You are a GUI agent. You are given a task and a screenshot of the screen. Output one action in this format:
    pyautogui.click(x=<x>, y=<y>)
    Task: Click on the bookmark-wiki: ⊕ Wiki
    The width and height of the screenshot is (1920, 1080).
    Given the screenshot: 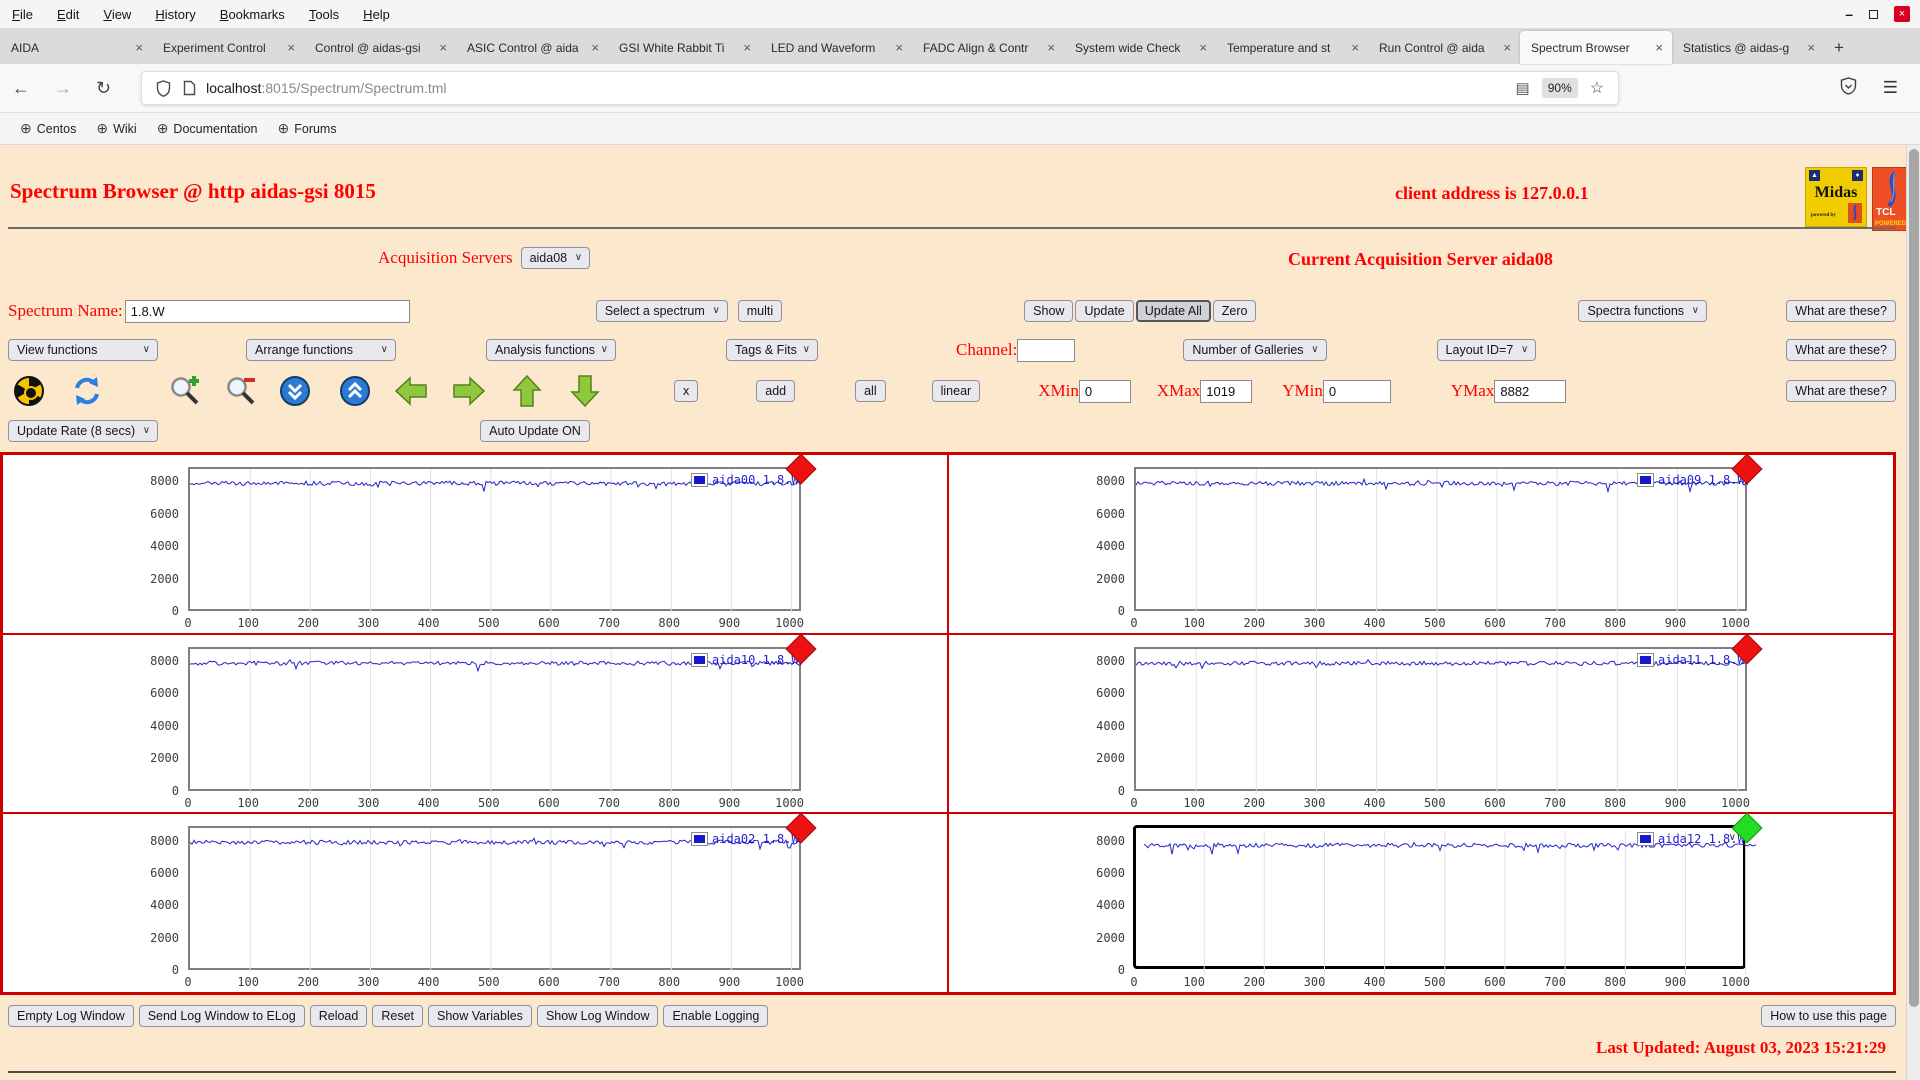 What is the action you would take?
    pyautogui.click(x=116, y=128)
    